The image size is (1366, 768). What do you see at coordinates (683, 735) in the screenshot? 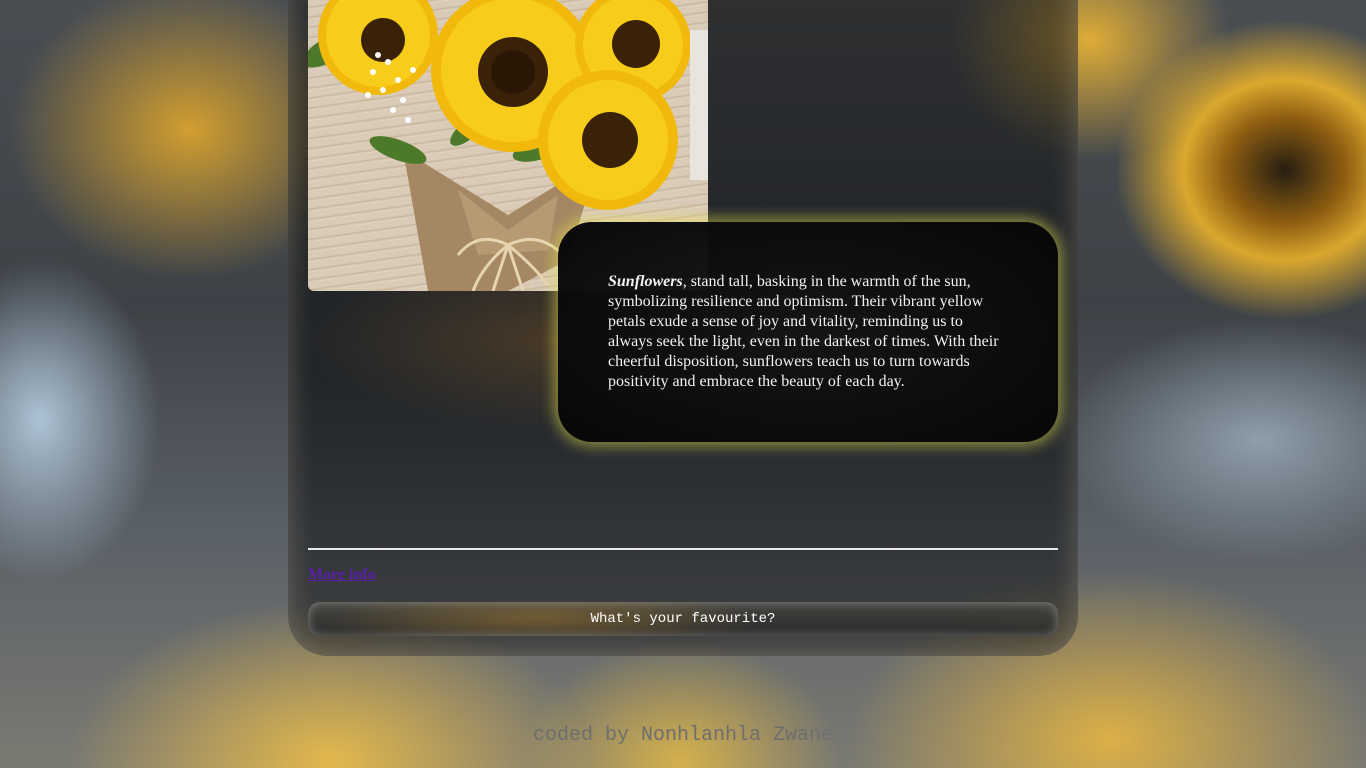
I see `footer-credit: coded by Nonhlanhla Zwane` at bounding box center [683, 735].